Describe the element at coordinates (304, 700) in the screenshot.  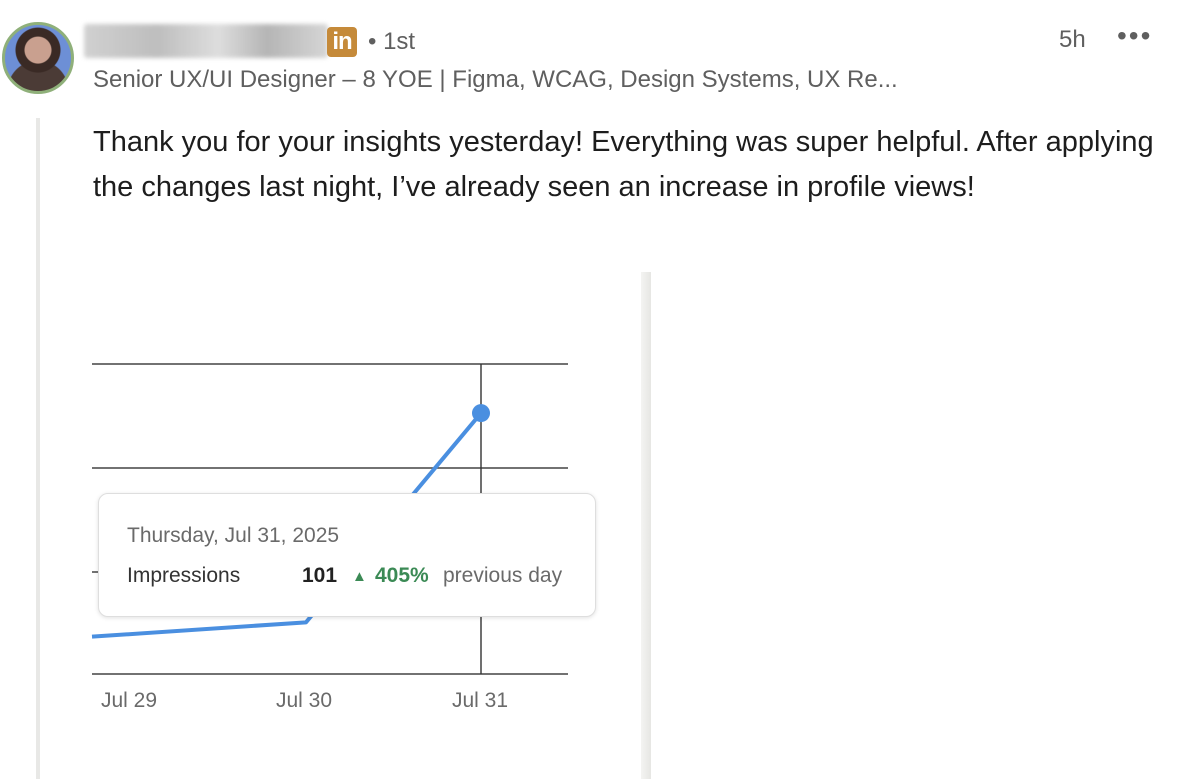
I see `x-tick-label: Jul 30` at that location.